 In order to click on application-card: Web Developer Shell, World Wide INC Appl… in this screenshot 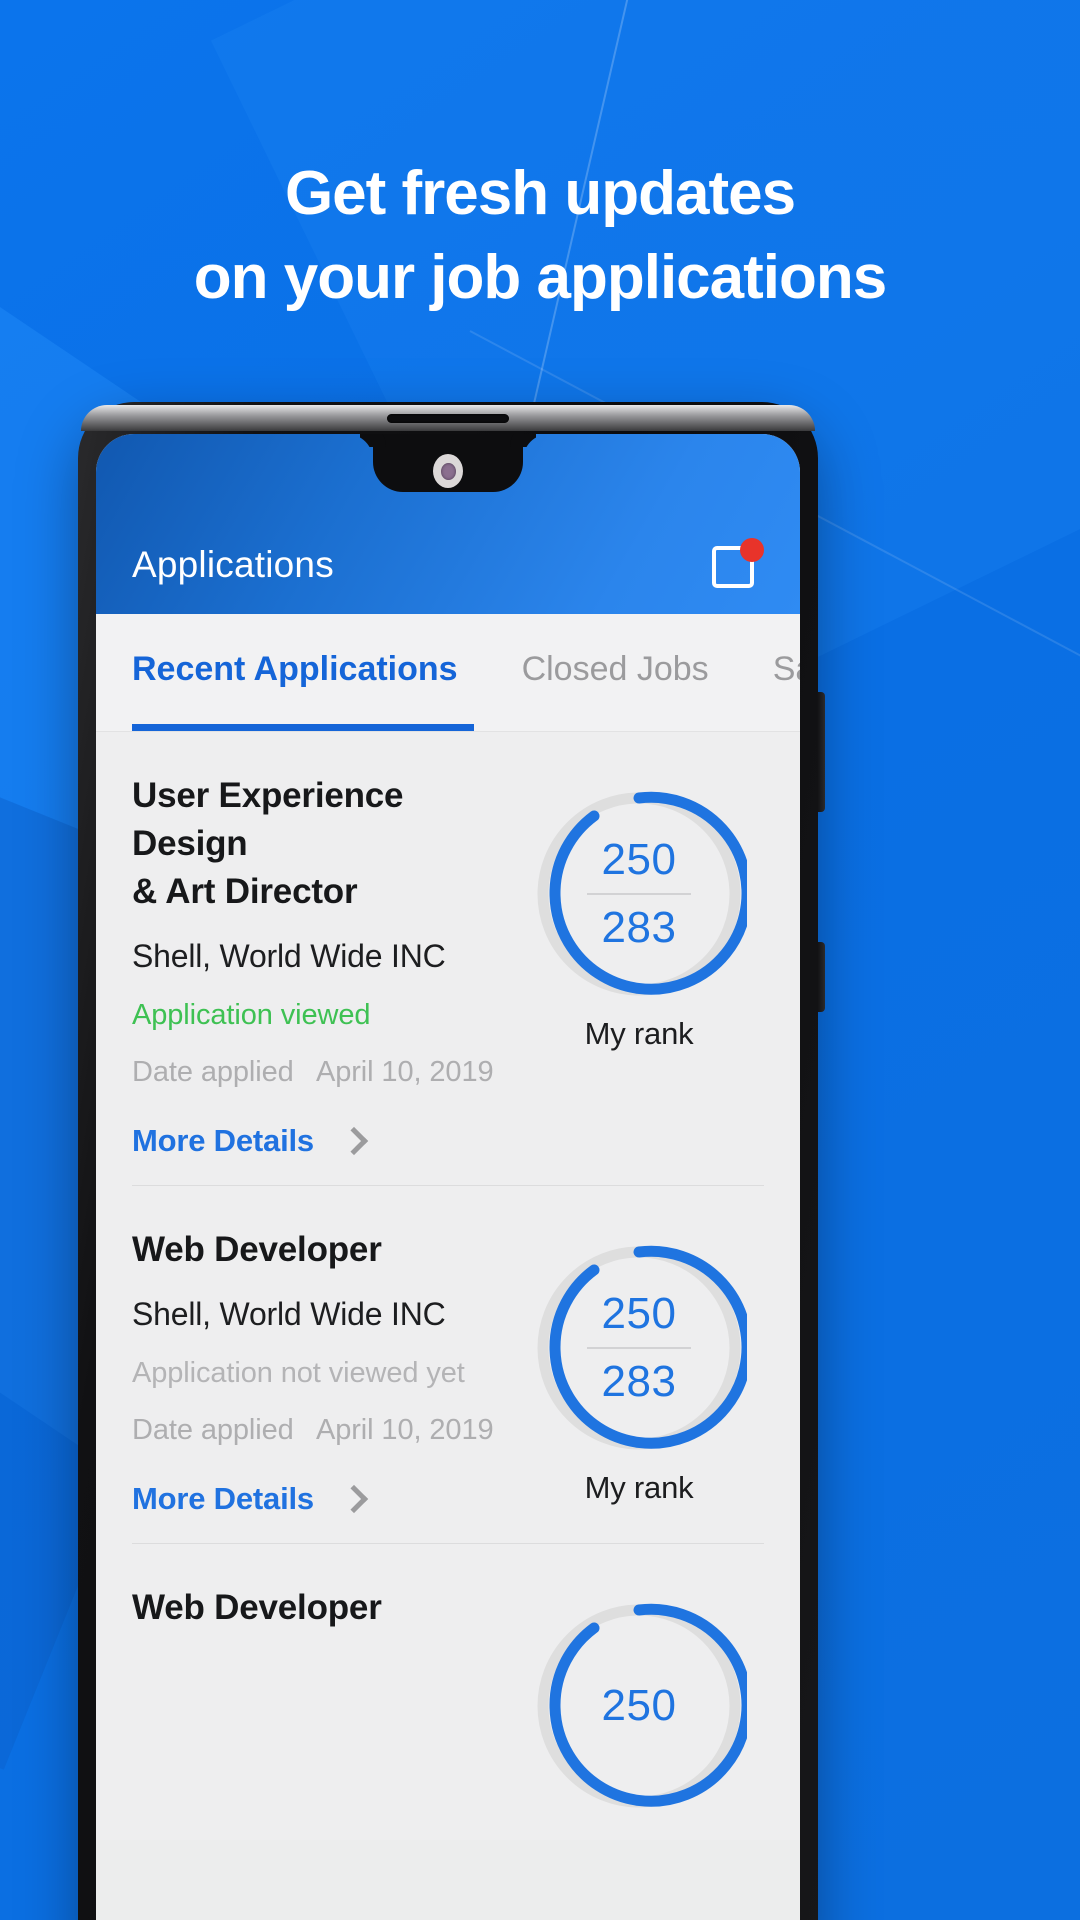, I will do `click(448, 1364)`.